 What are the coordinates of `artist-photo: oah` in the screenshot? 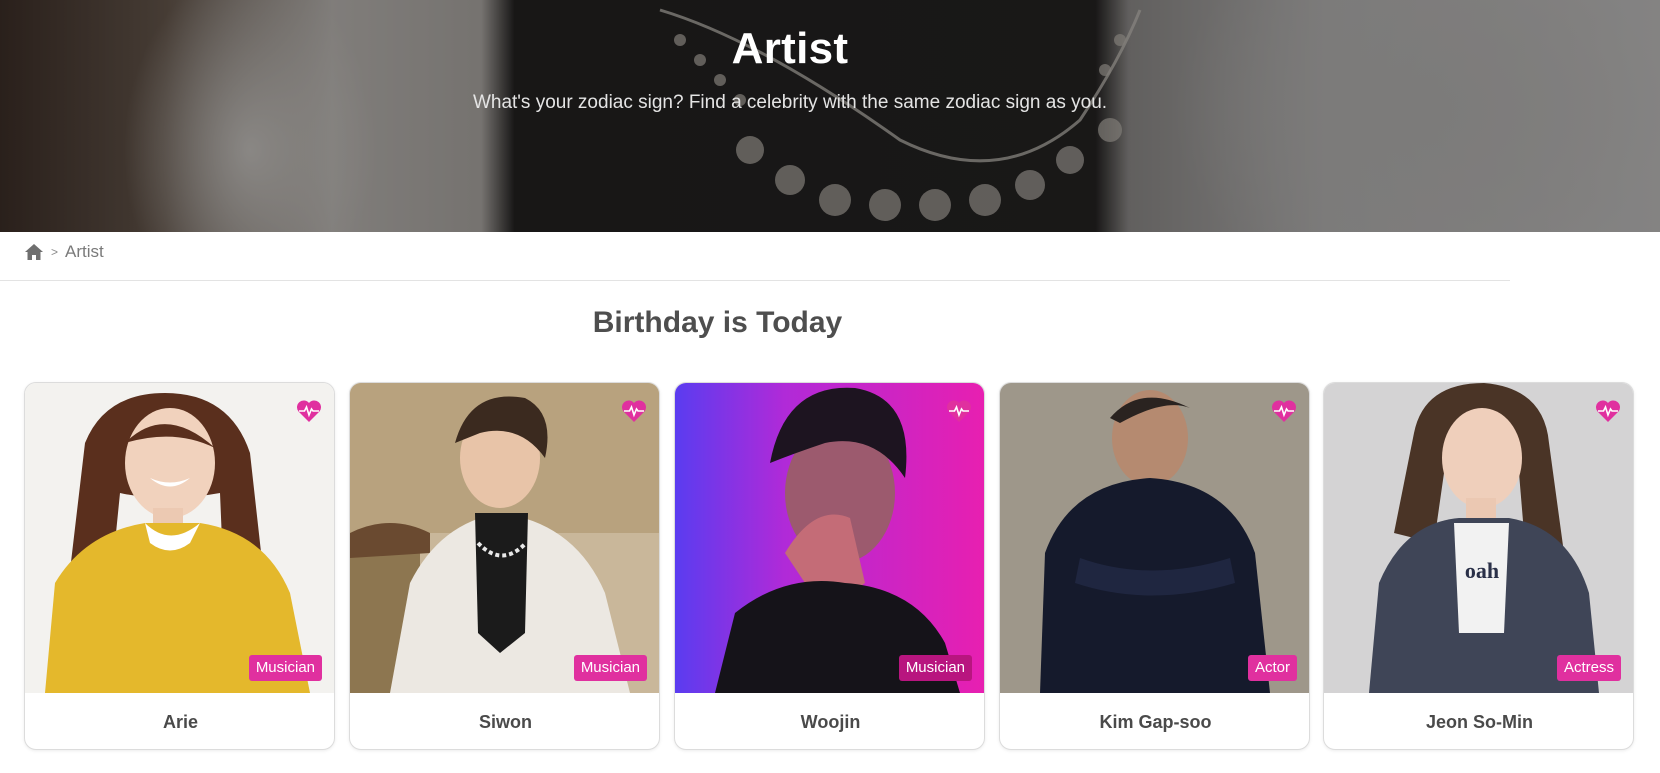 It's located at (1478, 538).